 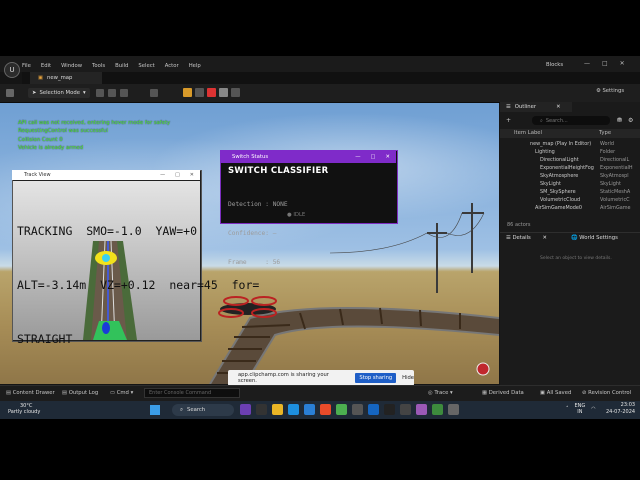 What do you see at coordinates (341, 409) in the screenshot?
I see `chrome-icon` at bounding box center [341, 409].